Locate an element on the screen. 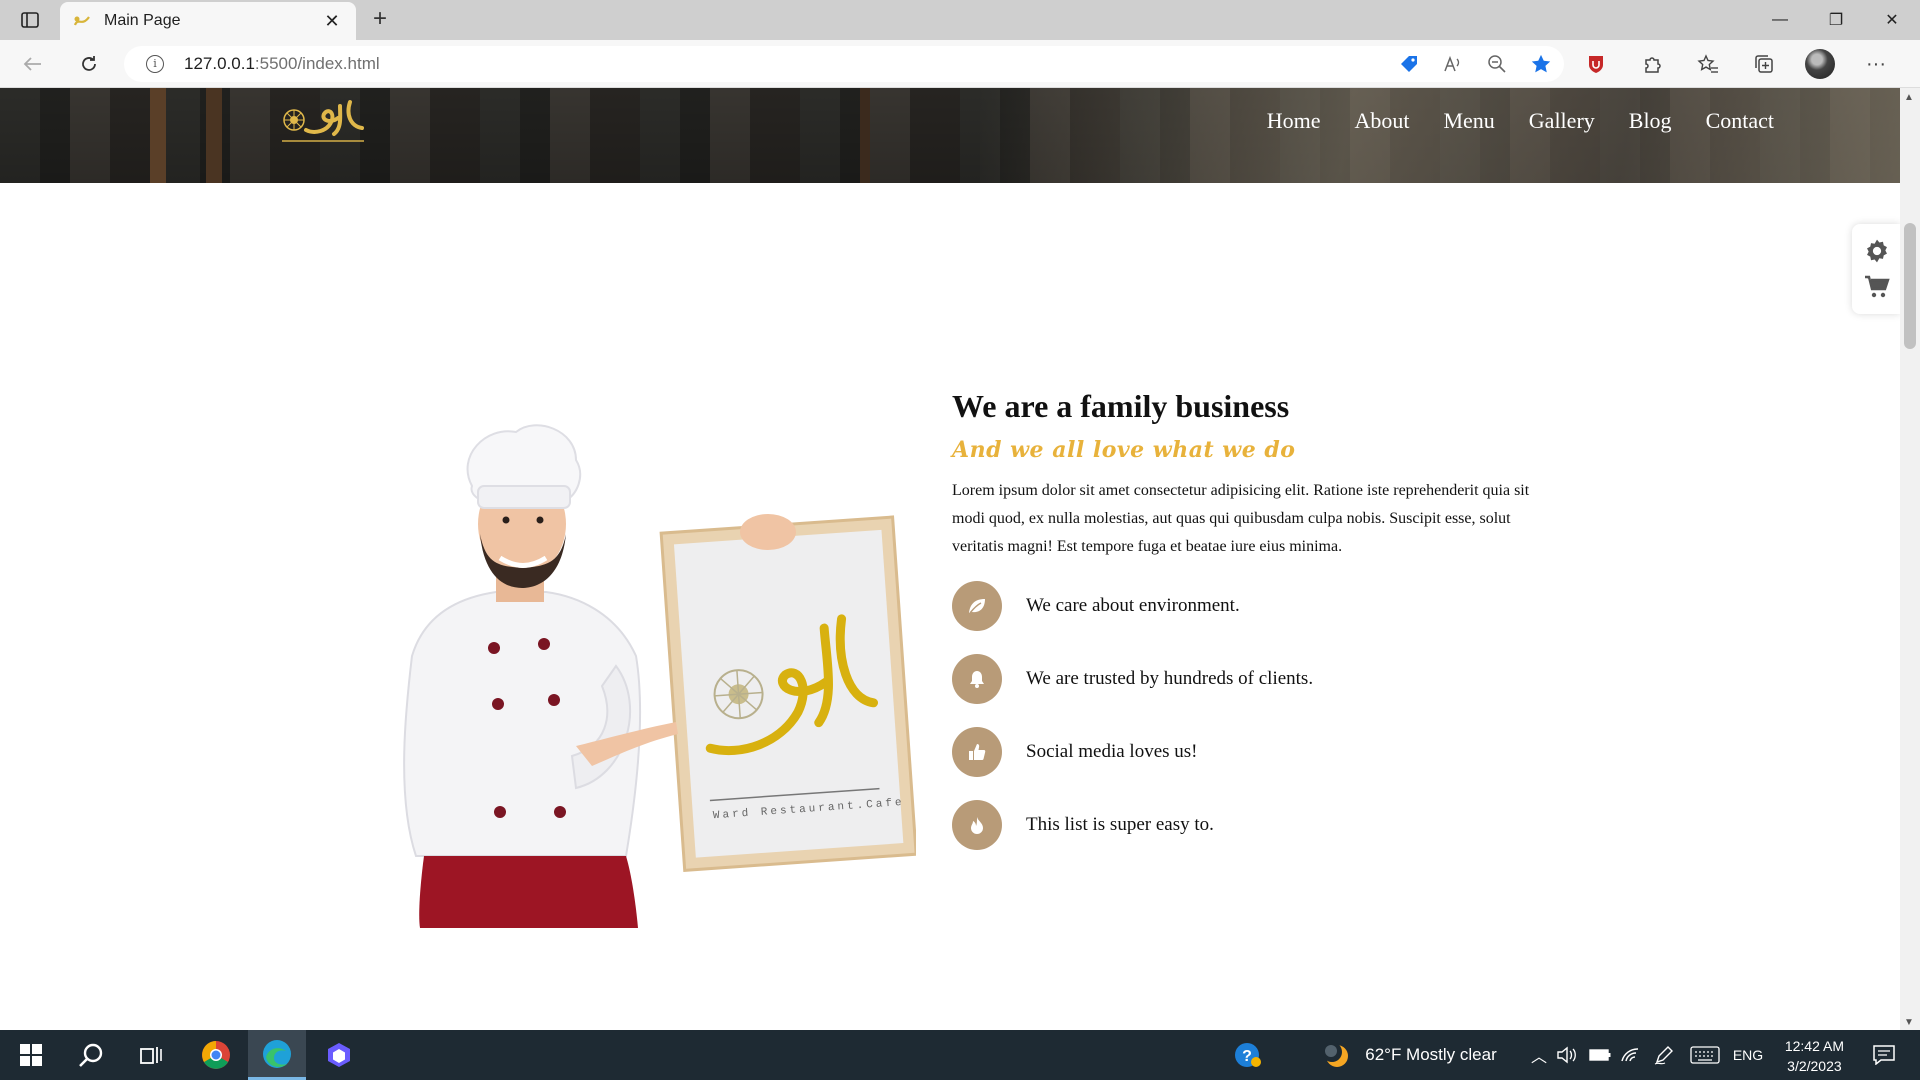 This screenshot has width=1920, height=1080. app-hexagon-icon is located at coordinates (339, 1055).